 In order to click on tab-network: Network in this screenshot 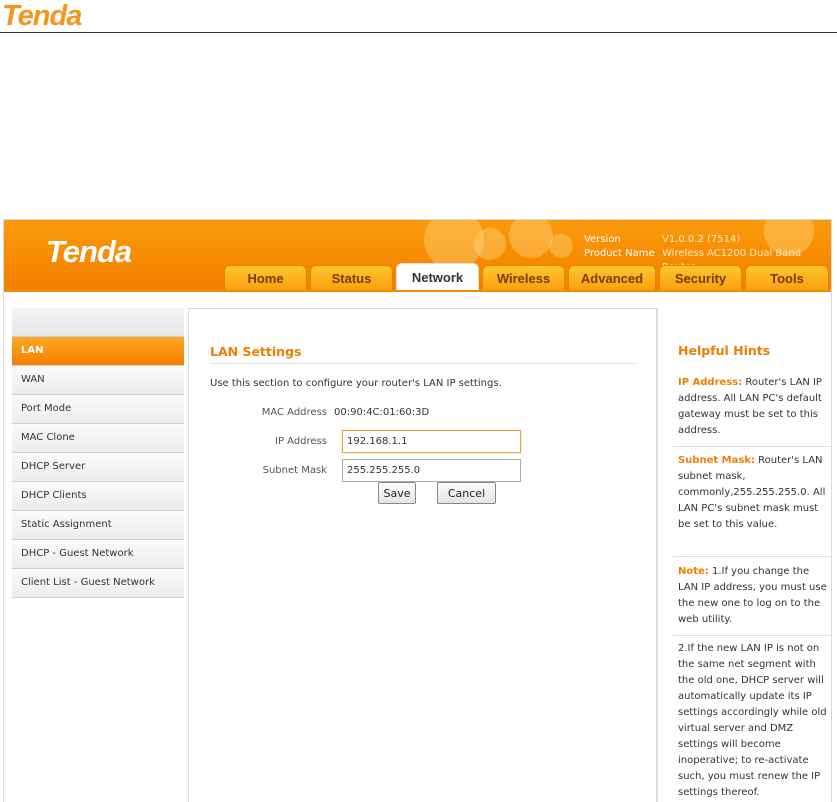, I will do `click(437, 276)`.